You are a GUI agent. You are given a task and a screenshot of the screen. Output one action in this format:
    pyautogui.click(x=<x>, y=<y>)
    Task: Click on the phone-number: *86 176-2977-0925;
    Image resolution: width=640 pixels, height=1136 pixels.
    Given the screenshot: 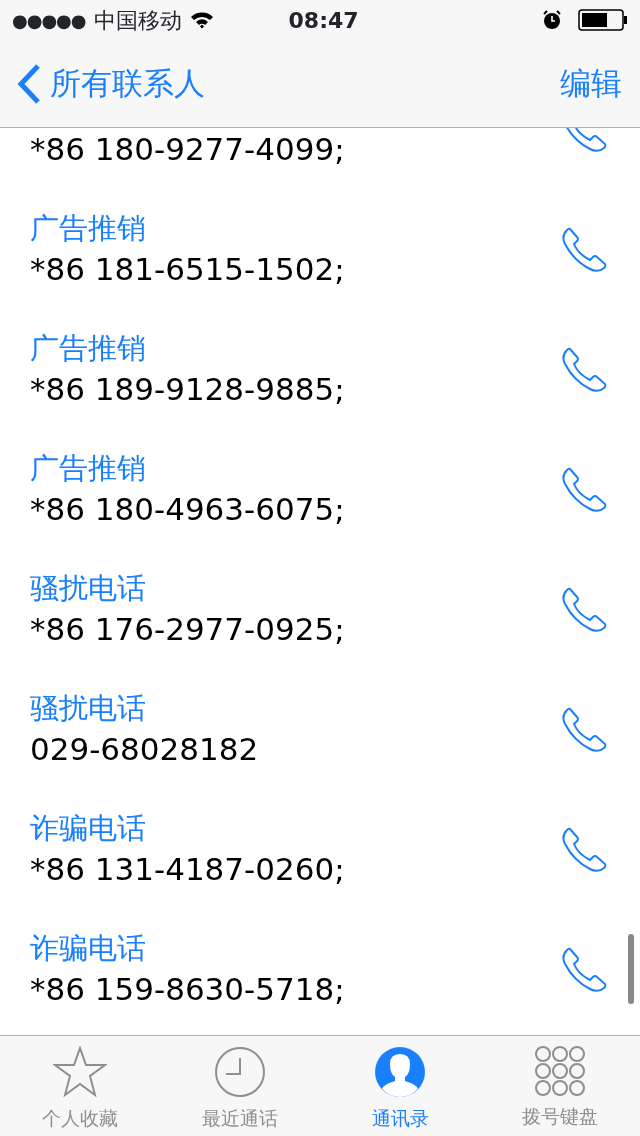 What is the action you would take?
    pyautogui.click(x=188, y=629)
    